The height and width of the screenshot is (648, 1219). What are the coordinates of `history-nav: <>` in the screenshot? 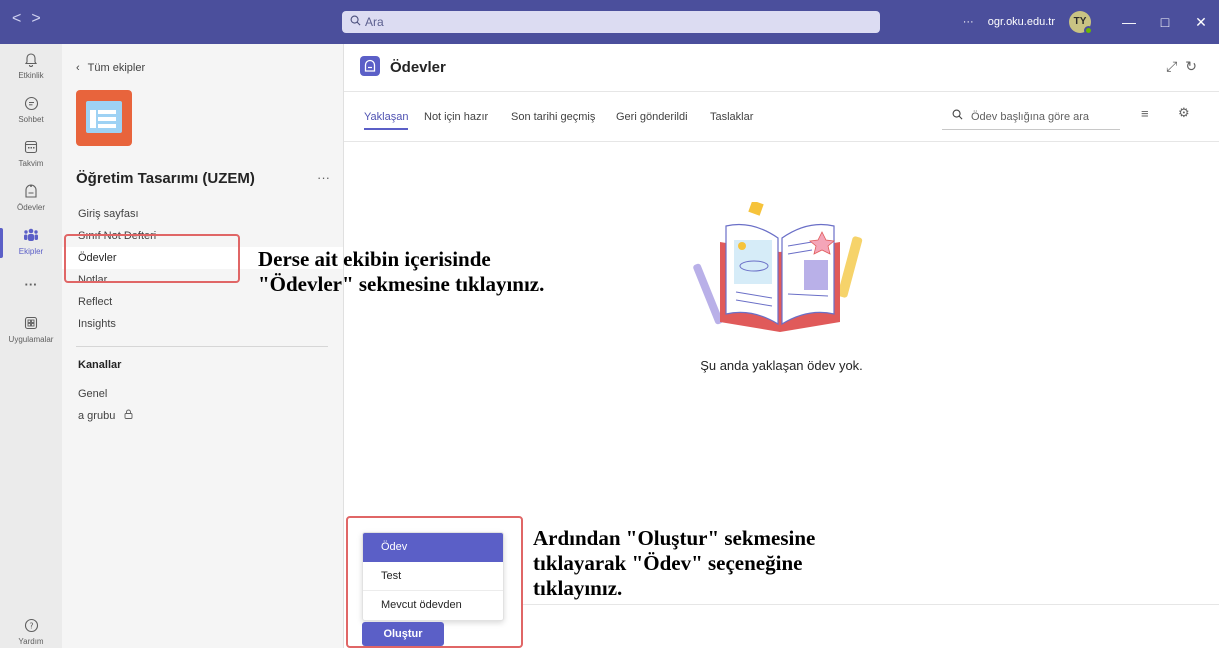 It's located at (31, 19).